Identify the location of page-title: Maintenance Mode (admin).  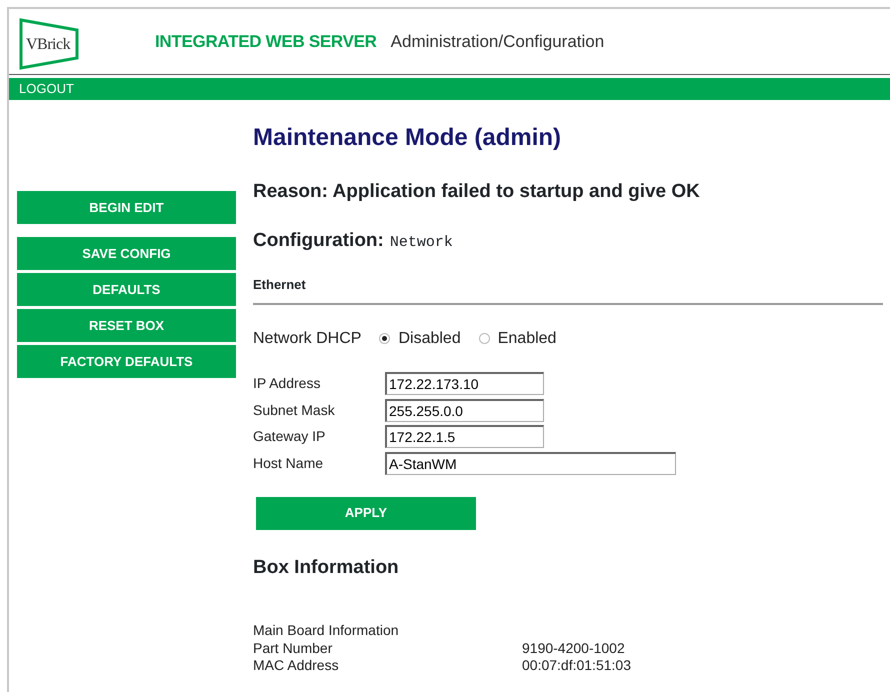
(407, 138).